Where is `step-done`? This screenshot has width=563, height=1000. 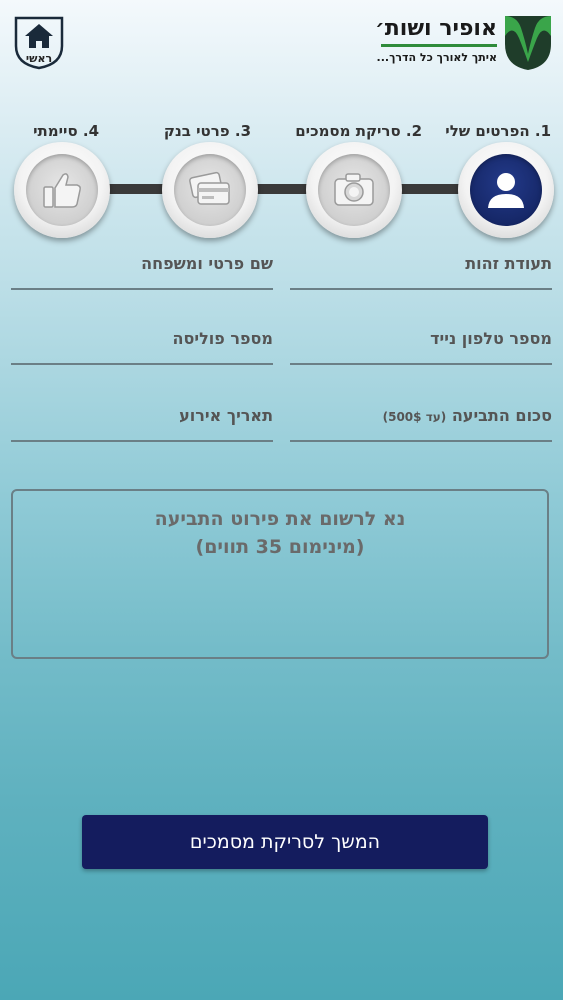
step-done is located at coordinates (62, 190).